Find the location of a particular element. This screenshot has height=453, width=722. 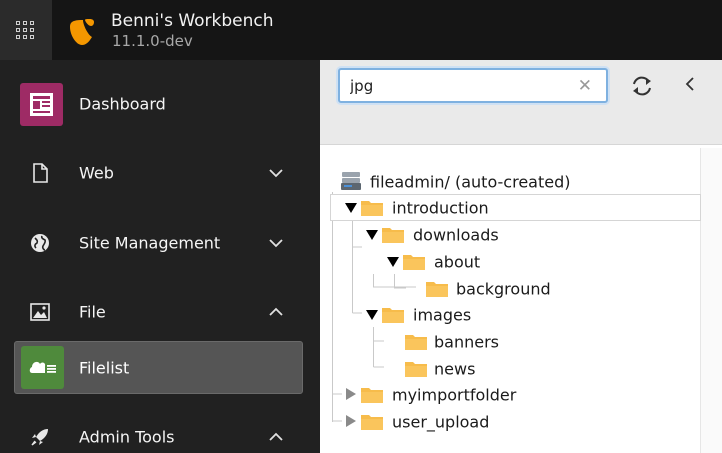

tree-node-banners: banners is located at coordinates (540, 341).